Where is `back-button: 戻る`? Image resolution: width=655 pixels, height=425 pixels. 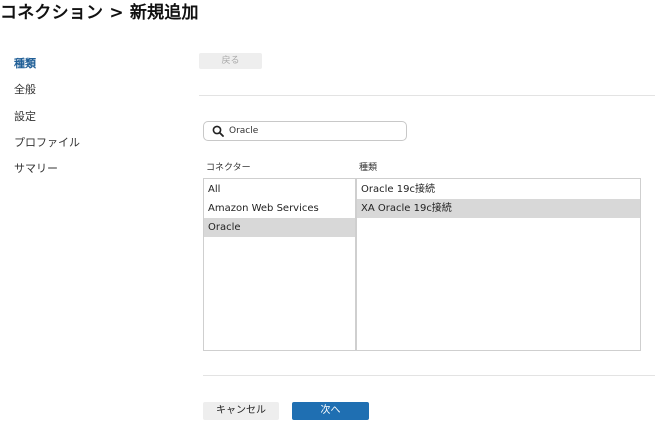 back-button: 戻る is located at coordinates (230, 61).